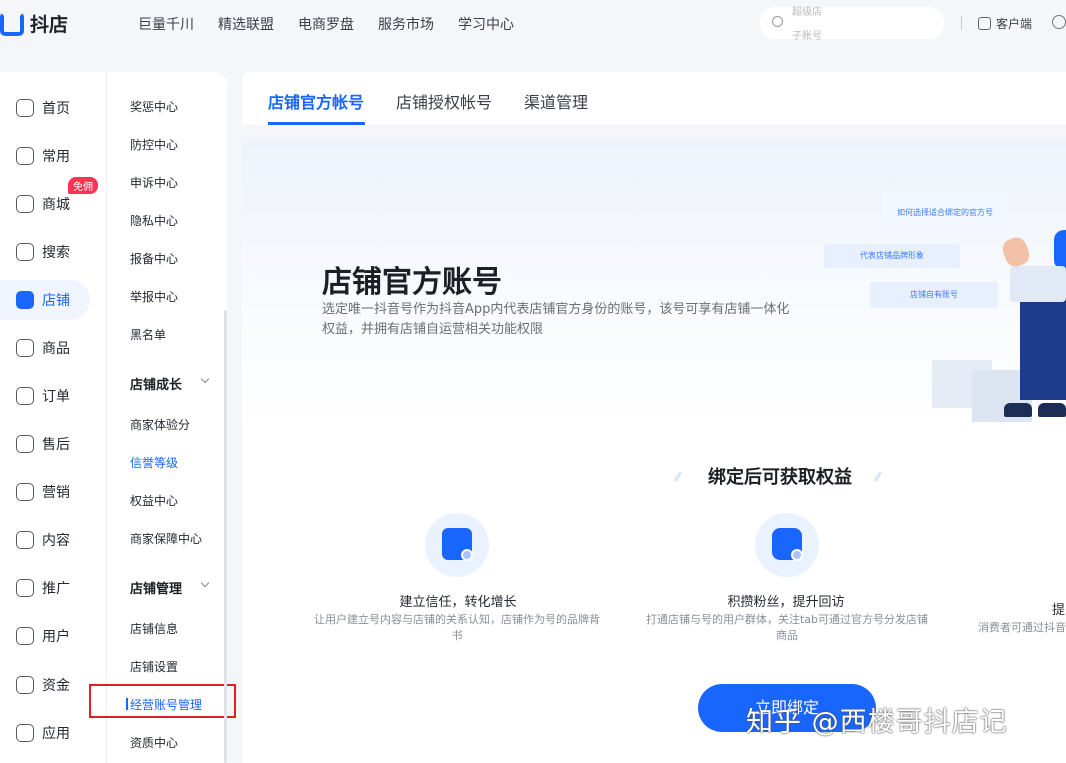 The height and width of the screenshot is (763, 1066). I want to click on illustration-shoe, so click(1018, 410).